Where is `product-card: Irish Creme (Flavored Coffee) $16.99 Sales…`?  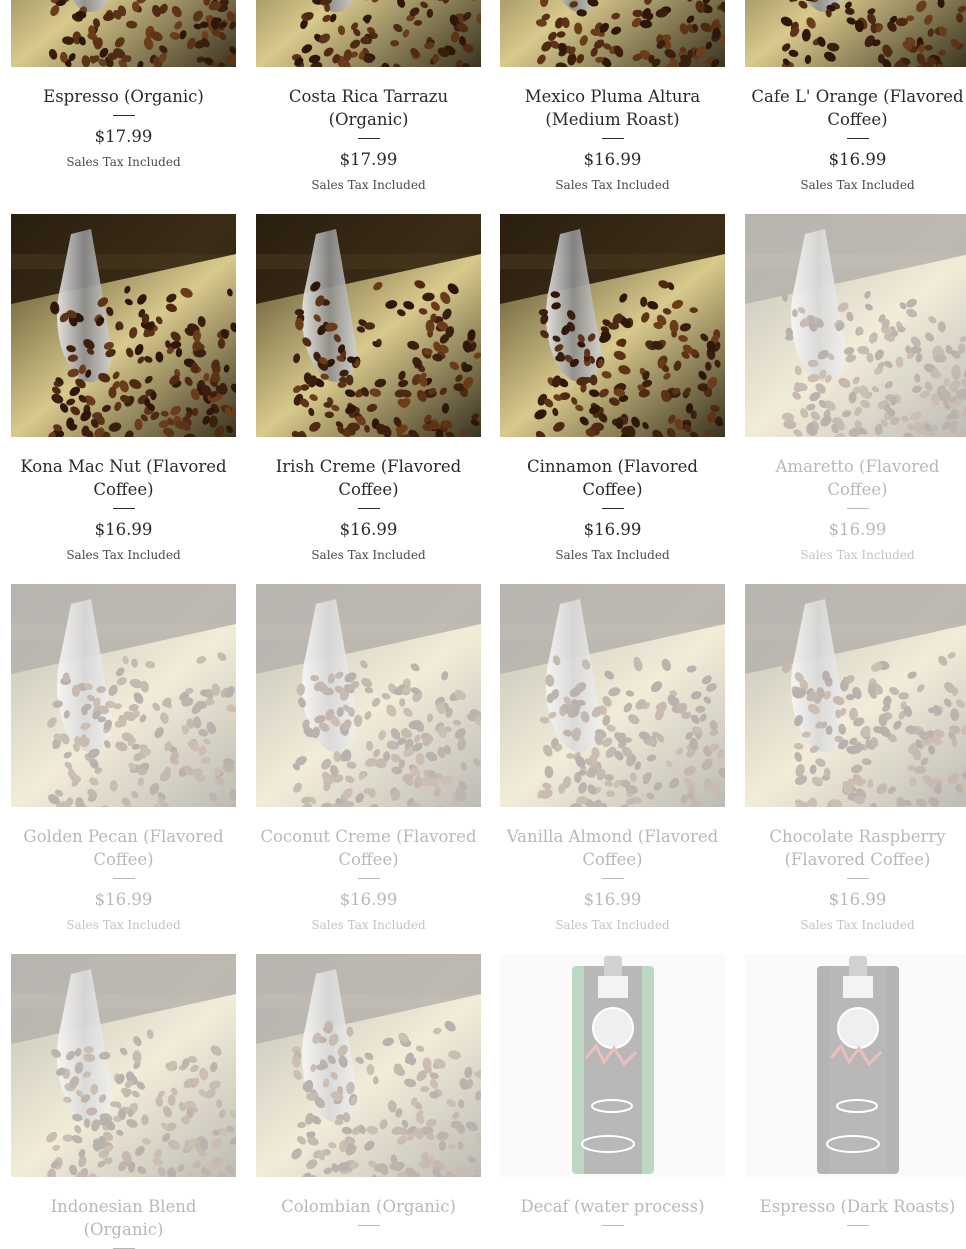
product-card: Irish Creme (Flavored Coffee) $16.99 Sales… is located at coordinates (368, 388).